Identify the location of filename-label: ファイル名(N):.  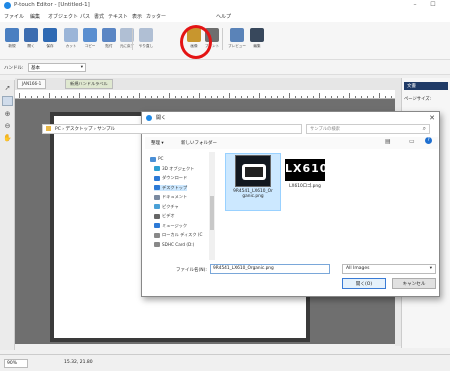
(191, 270).